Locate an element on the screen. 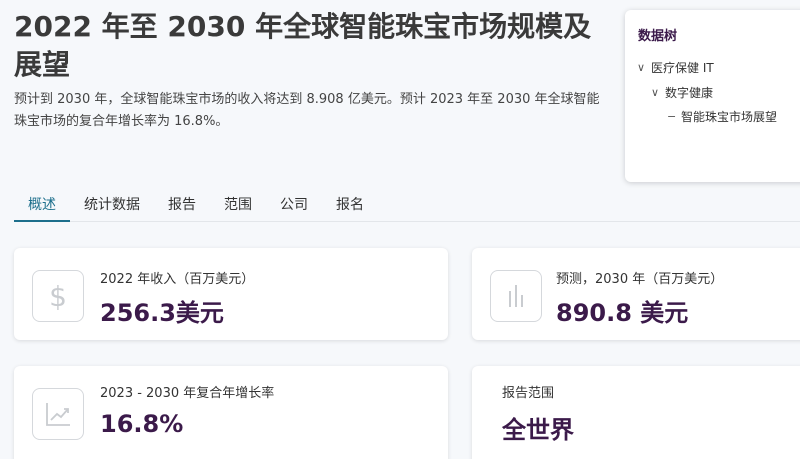  dollar-icon: $ is located at coordinates (58, 296).